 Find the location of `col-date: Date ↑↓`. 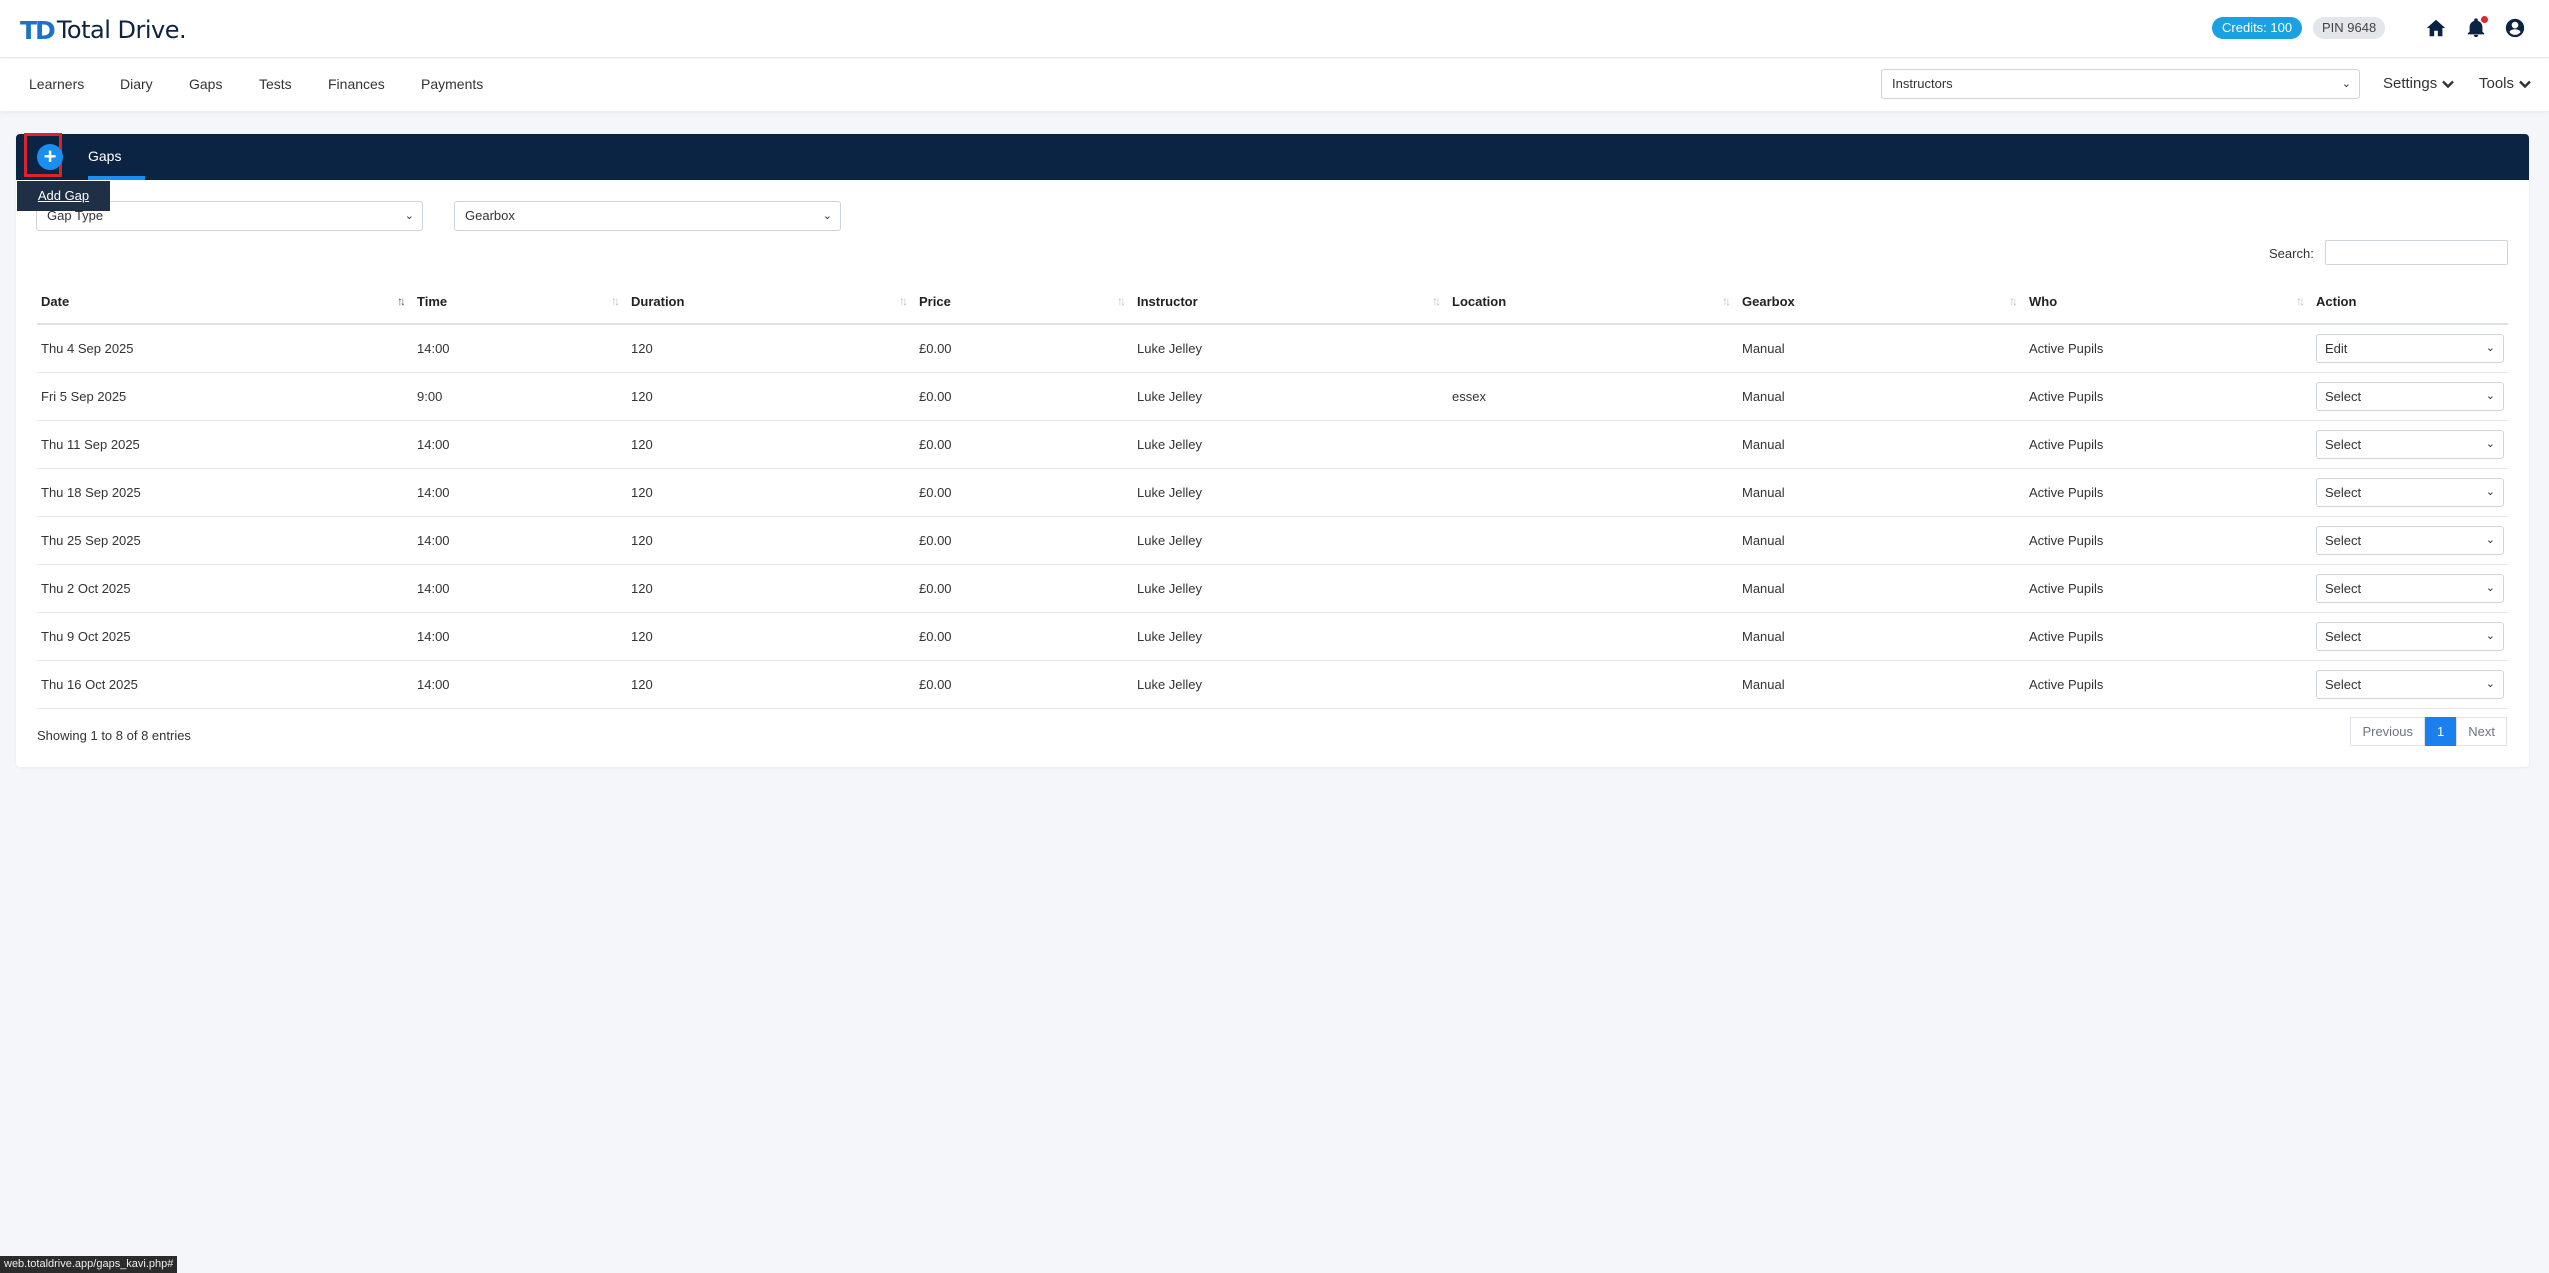

col-date: Date ↑↓ is located at coordinates (225, 302).